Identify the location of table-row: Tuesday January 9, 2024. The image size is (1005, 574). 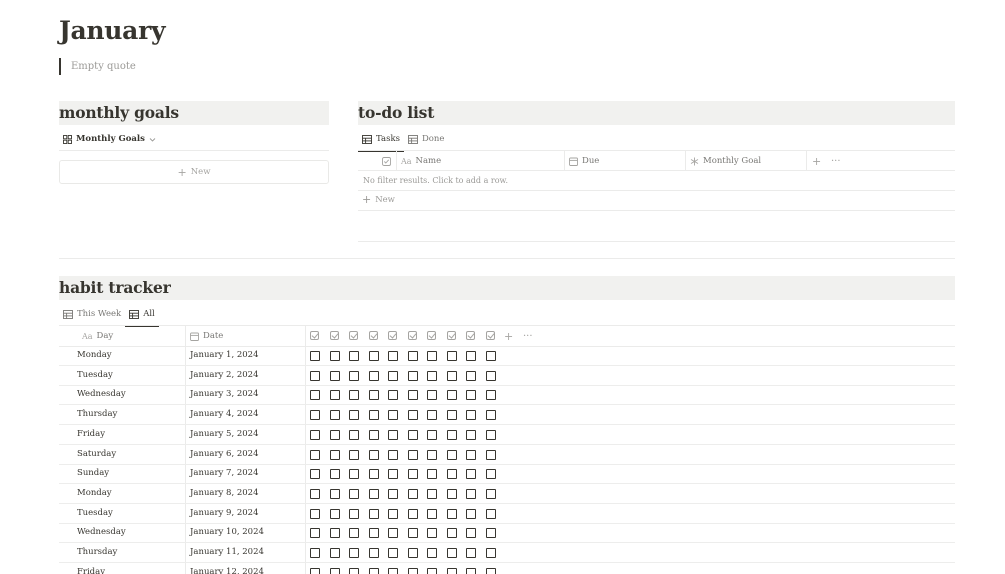
(507, 514).